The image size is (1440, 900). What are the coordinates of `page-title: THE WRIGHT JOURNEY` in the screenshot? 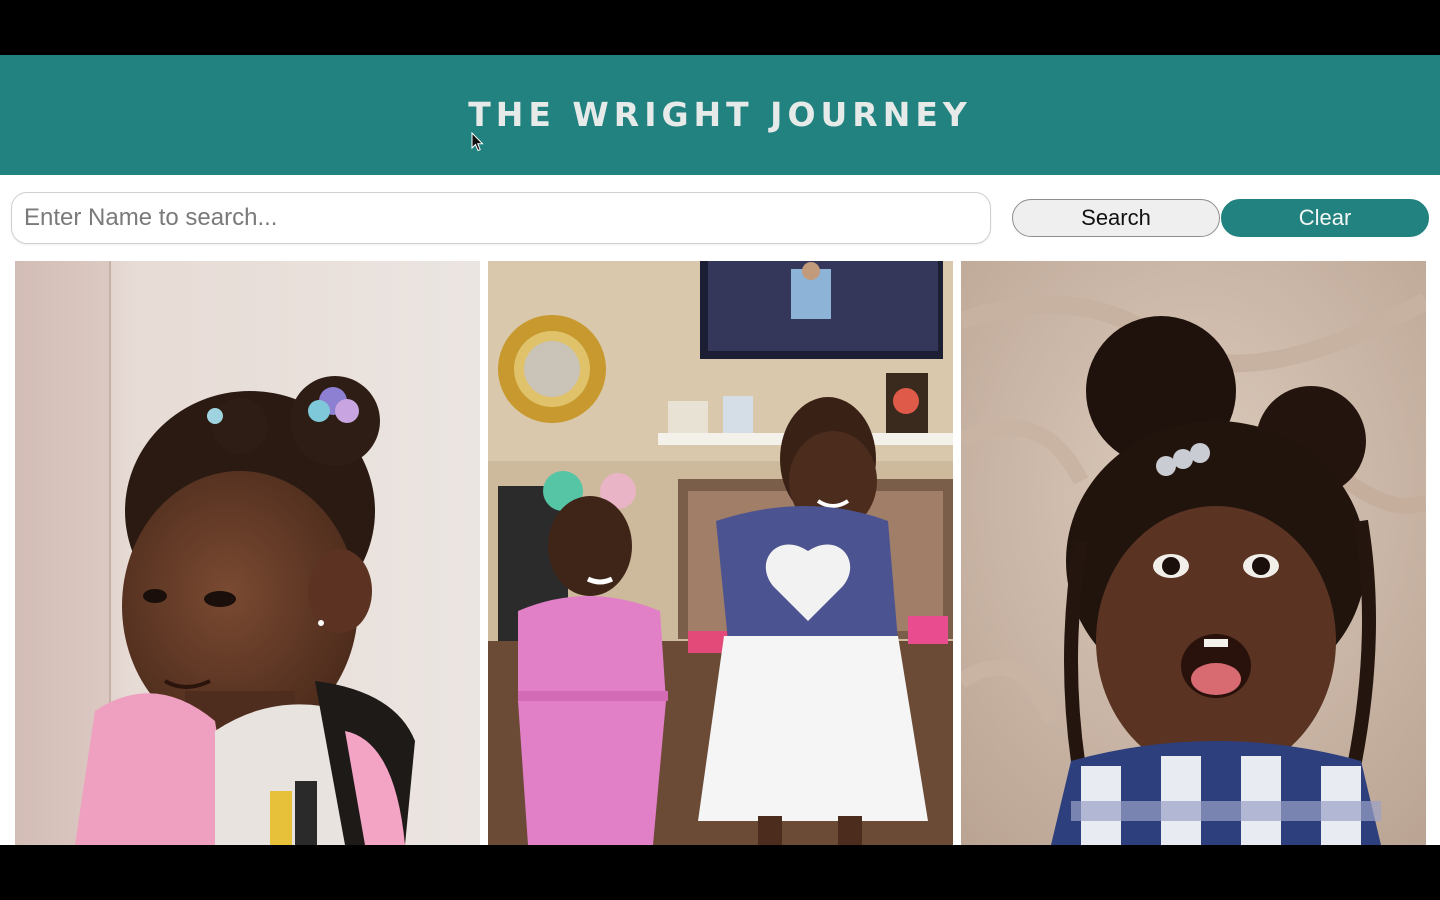 It's located at (720, 114).